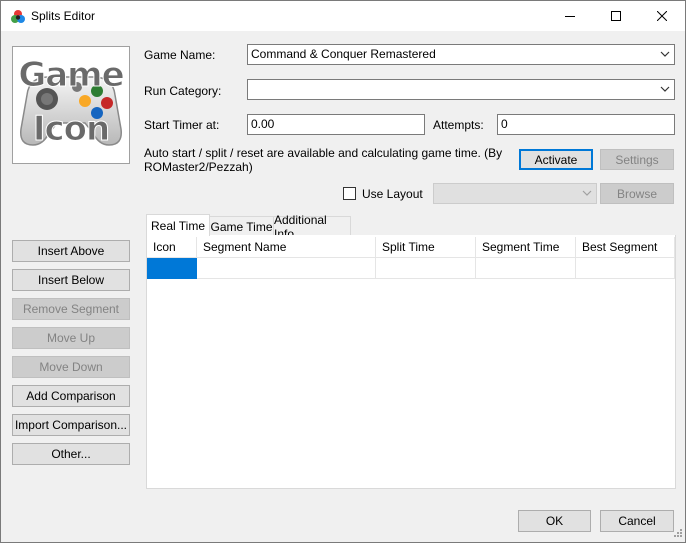 The image size is (686, 543). Describe the element at coordinates (637, 521) in the screenshot. I see `cancel-button: Cancel` at that location.